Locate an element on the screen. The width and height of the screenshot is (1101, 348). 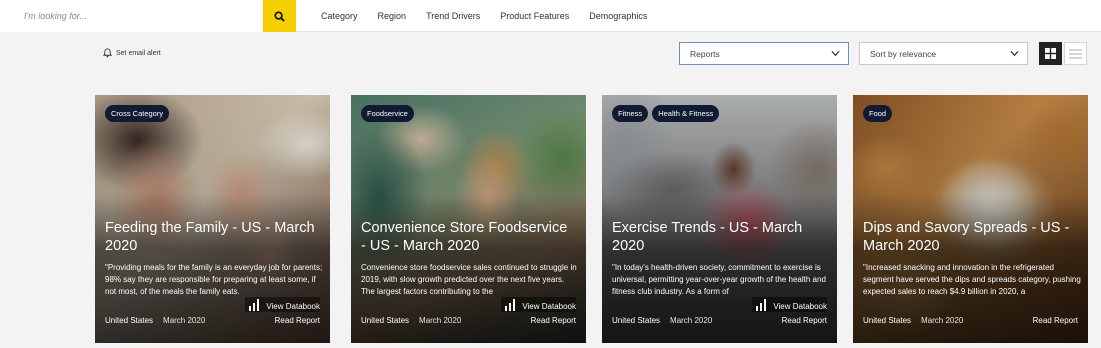
report-type-value: Reports is located at coordinates (705, 53).